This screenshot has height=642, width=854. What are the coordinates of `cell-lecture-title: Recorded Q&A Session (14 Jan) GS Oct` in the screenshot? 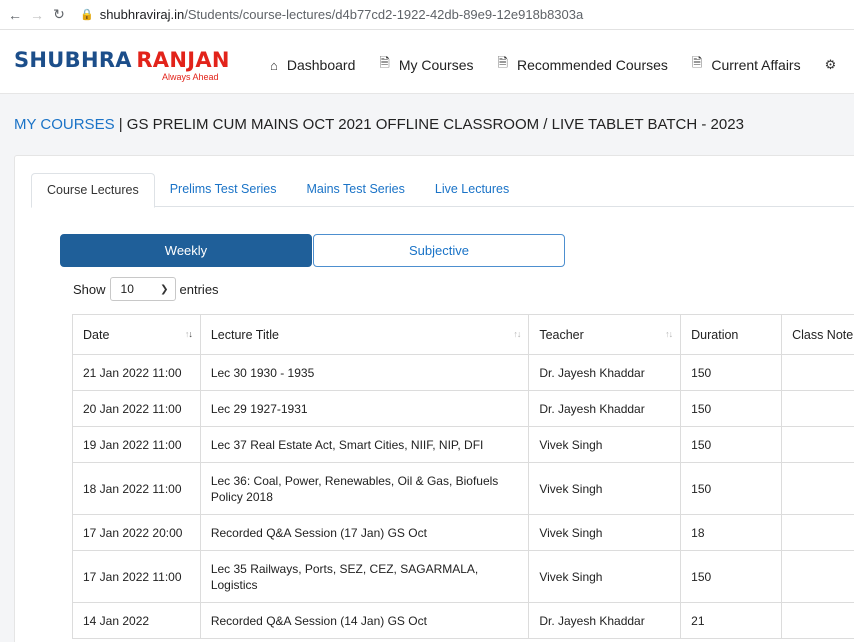 It's located at (364, 620).